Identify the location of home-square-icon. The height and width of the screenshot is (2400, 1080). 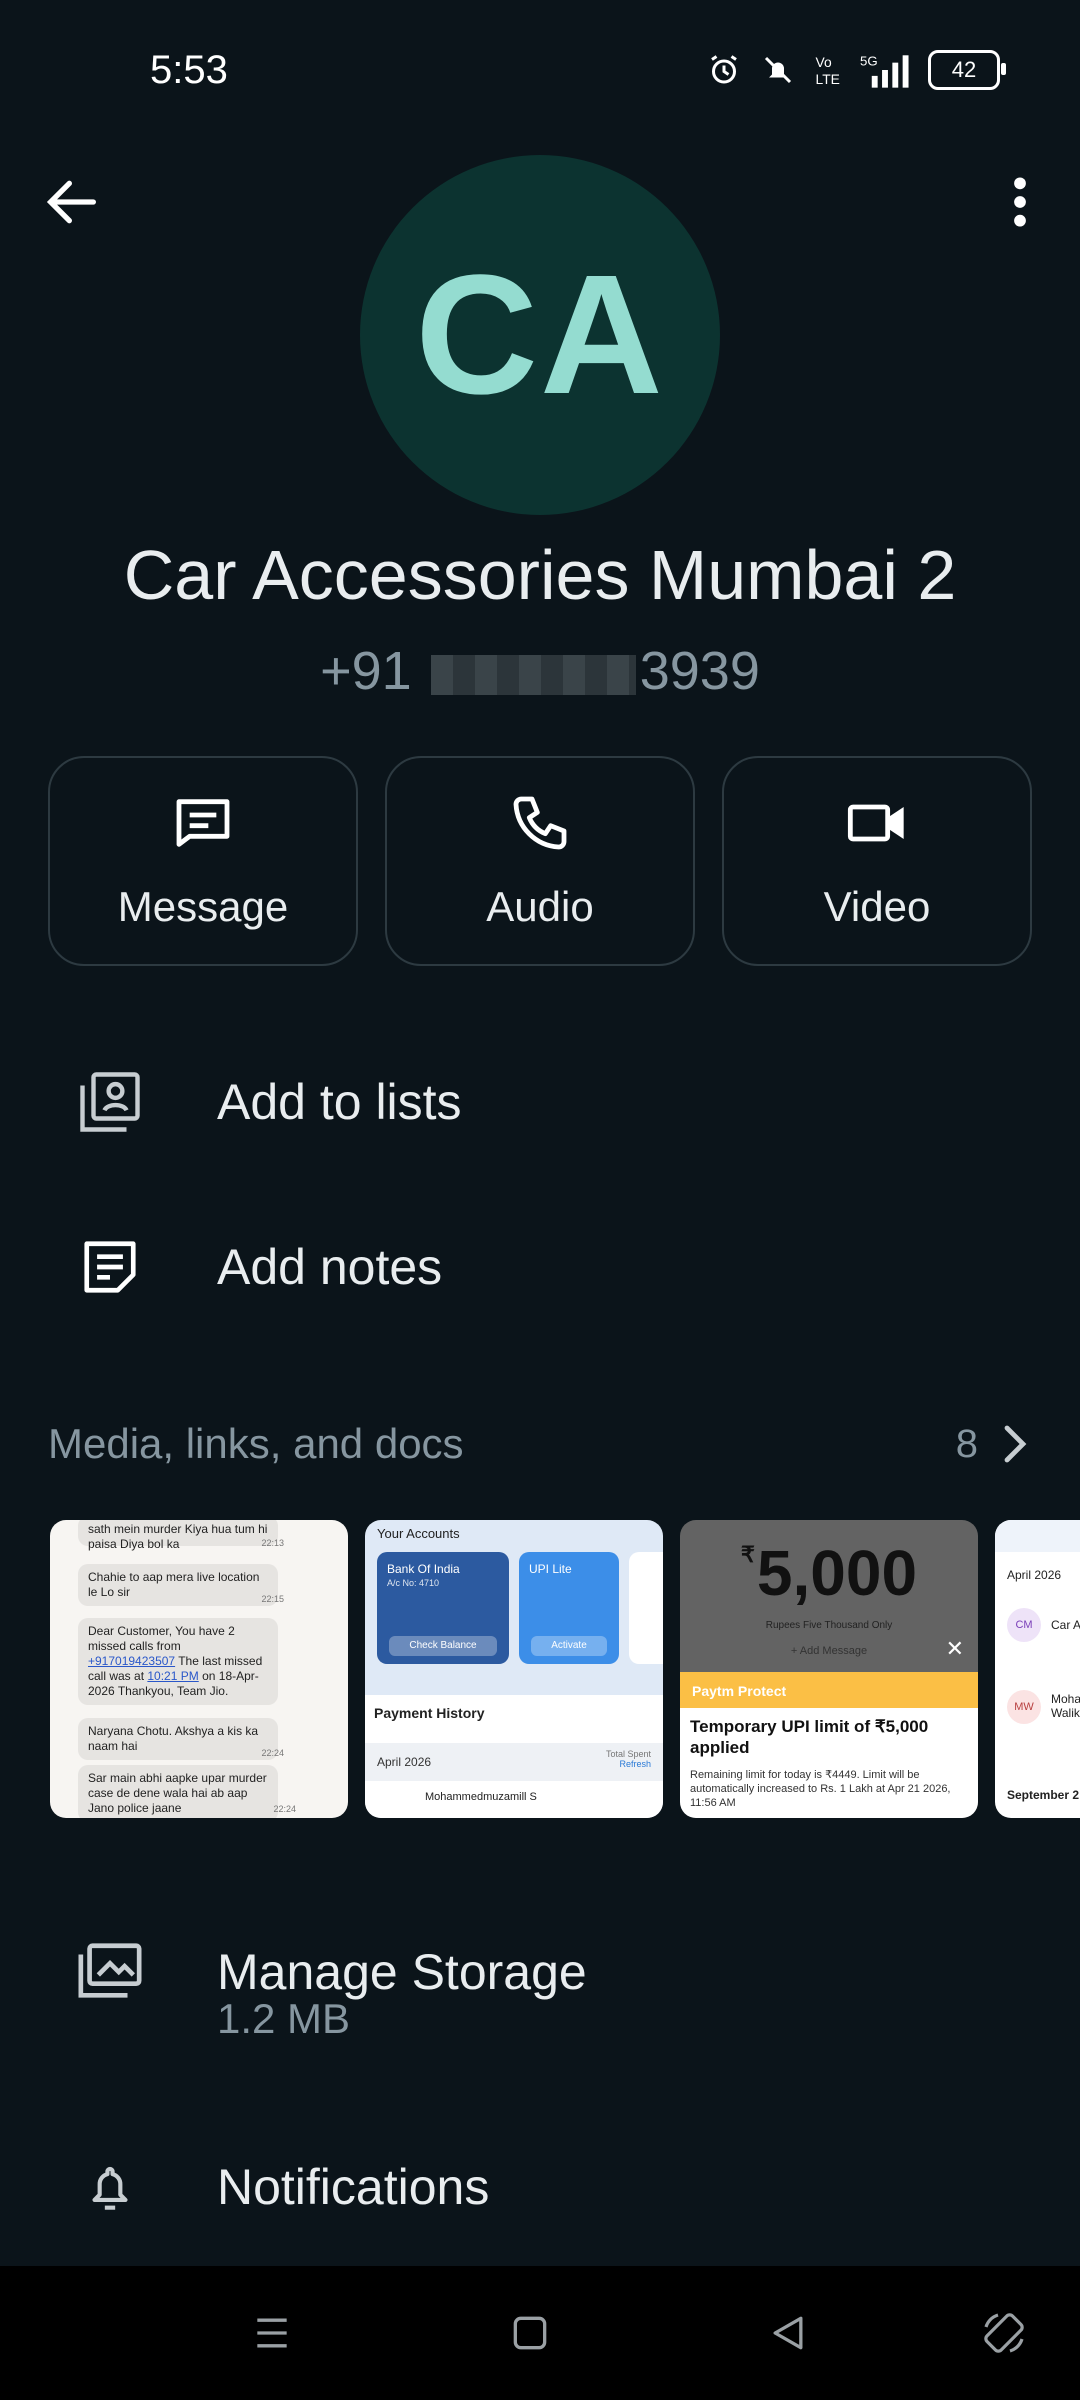
(530, 2333).